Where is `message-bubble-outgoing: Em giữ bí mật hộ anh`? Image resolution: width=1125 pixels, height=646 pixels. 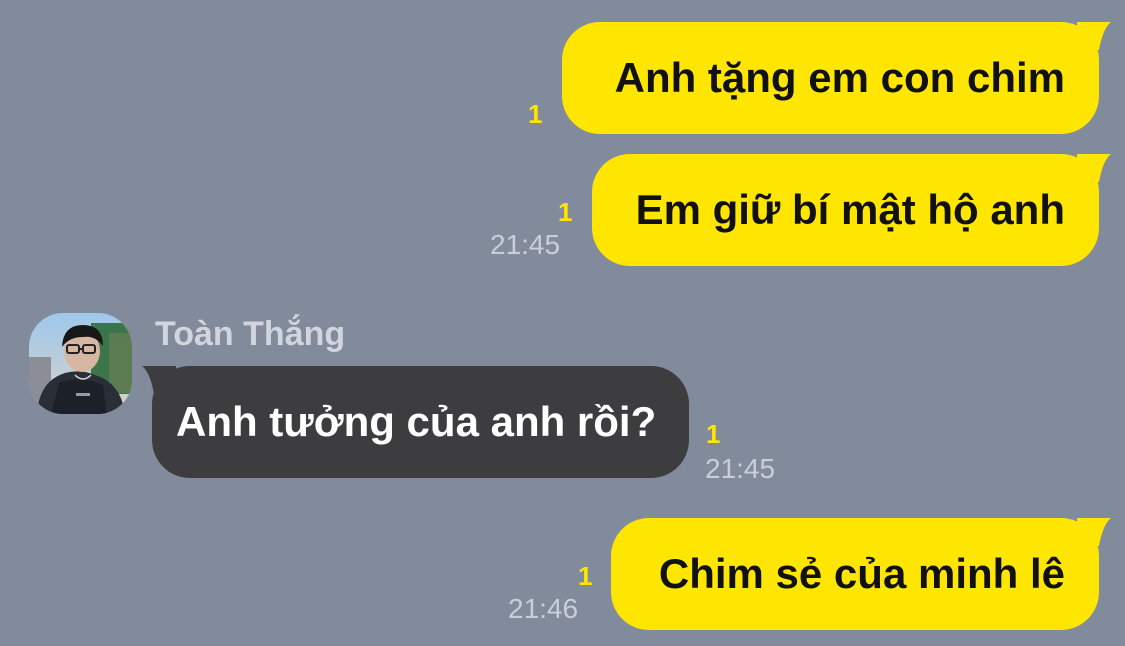 message-bubble-outgoing: Em giữ bí mật hộ anh is located at coordinates (851, 210).